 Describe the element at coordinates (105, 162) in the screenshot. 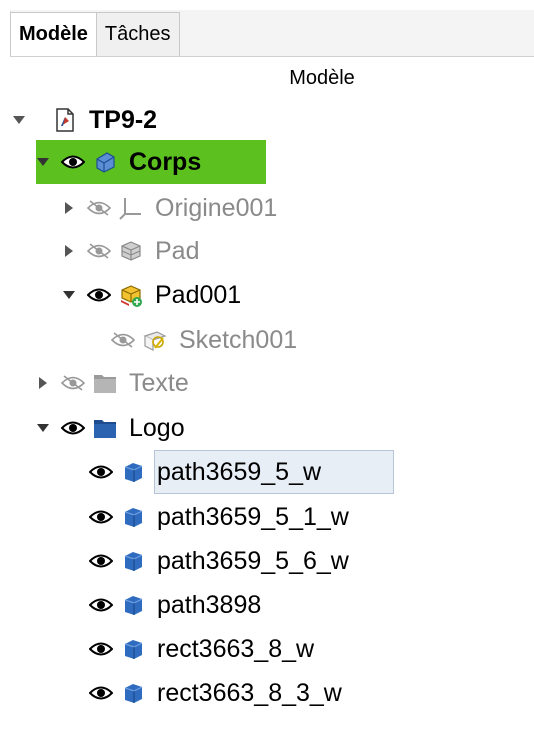

I see `body-icon` at that location.